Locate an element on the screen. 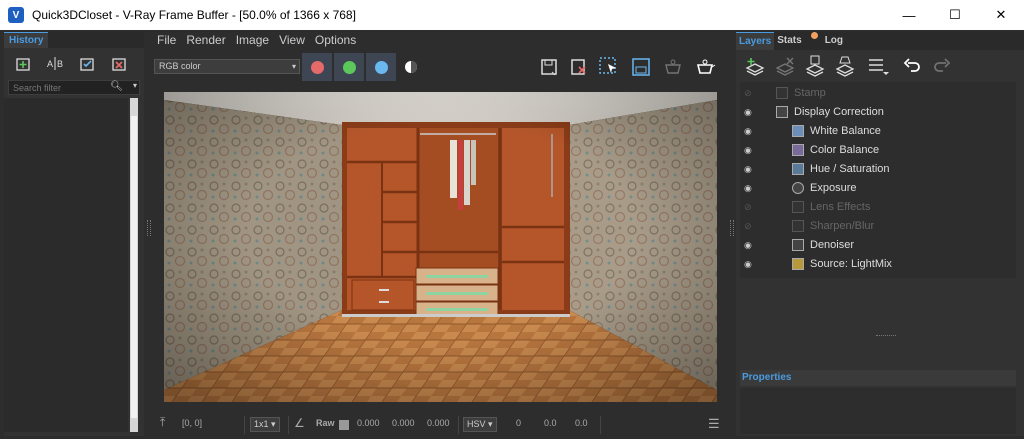 This screenshot has width=1024, height=439. layer-exposure: ◉ Exposure is located at coordinates (878, 188).